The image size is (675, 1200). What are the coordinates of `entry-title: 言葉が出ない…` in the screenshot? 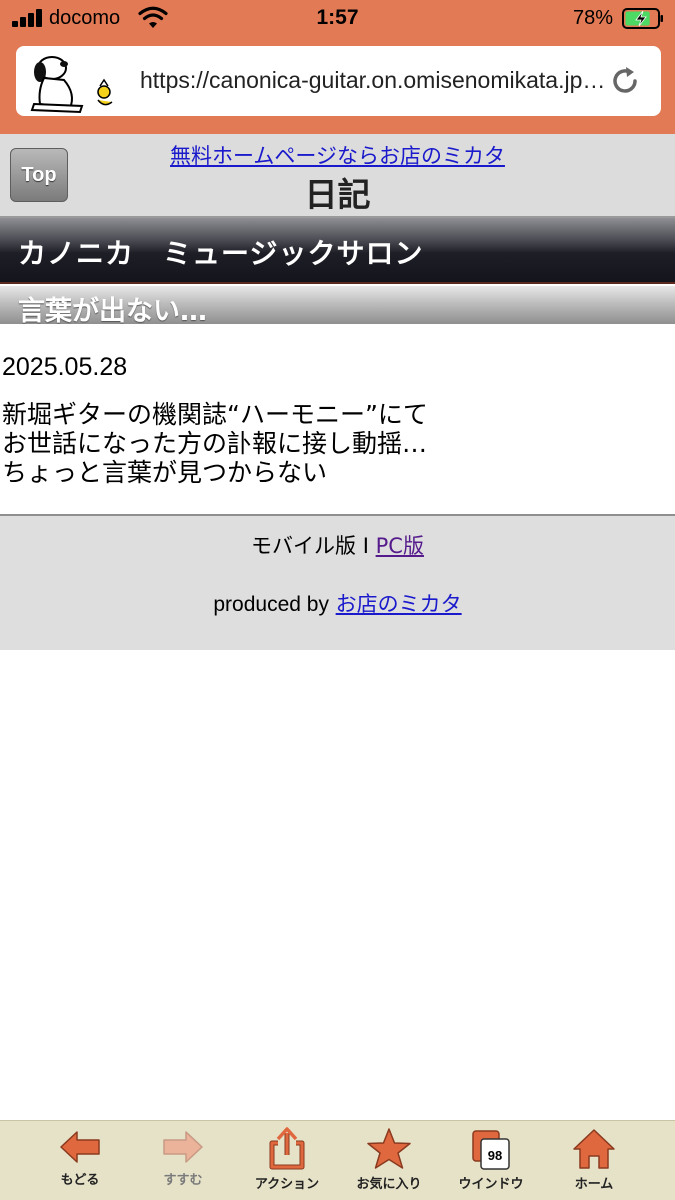 It's located at (112, 310).